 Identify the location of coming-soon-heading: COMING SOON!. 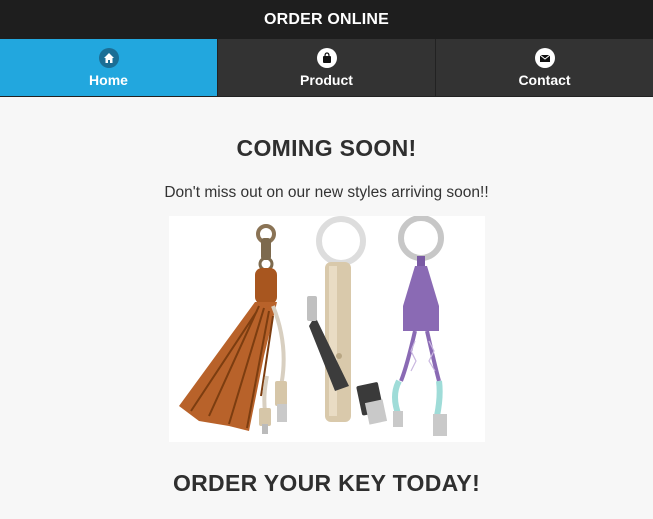
(326, 148).